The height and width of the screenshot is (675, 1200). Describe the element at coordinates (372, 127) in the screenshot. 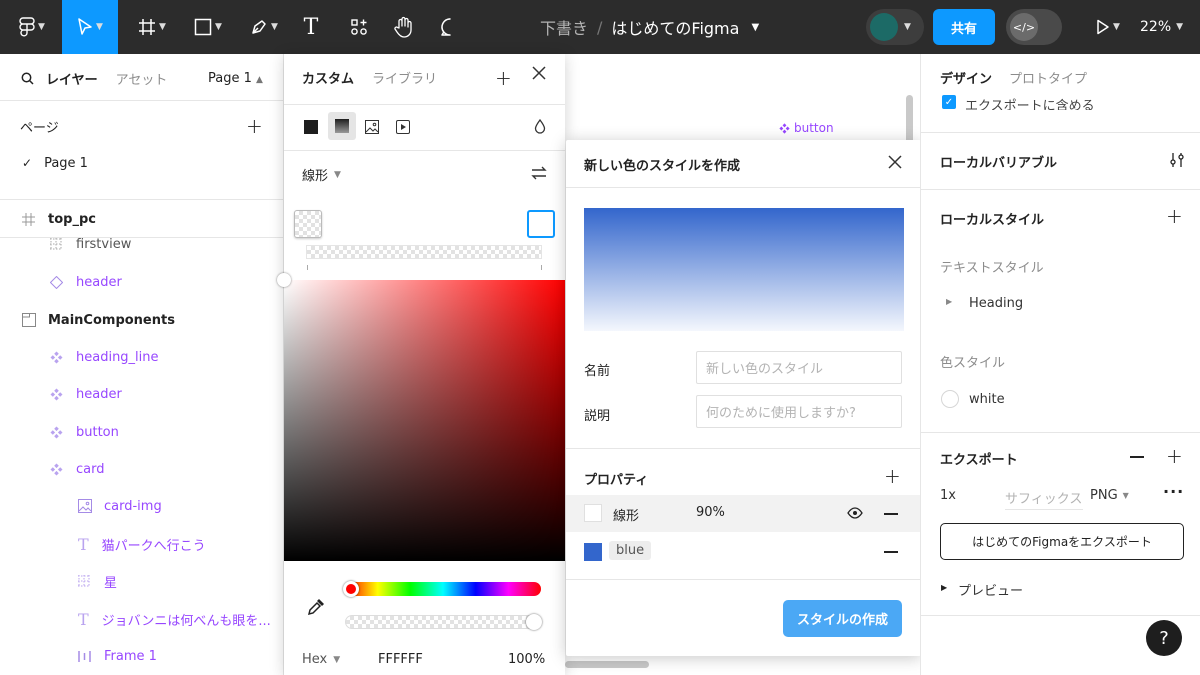

I see `image-fill-icon` at that location.